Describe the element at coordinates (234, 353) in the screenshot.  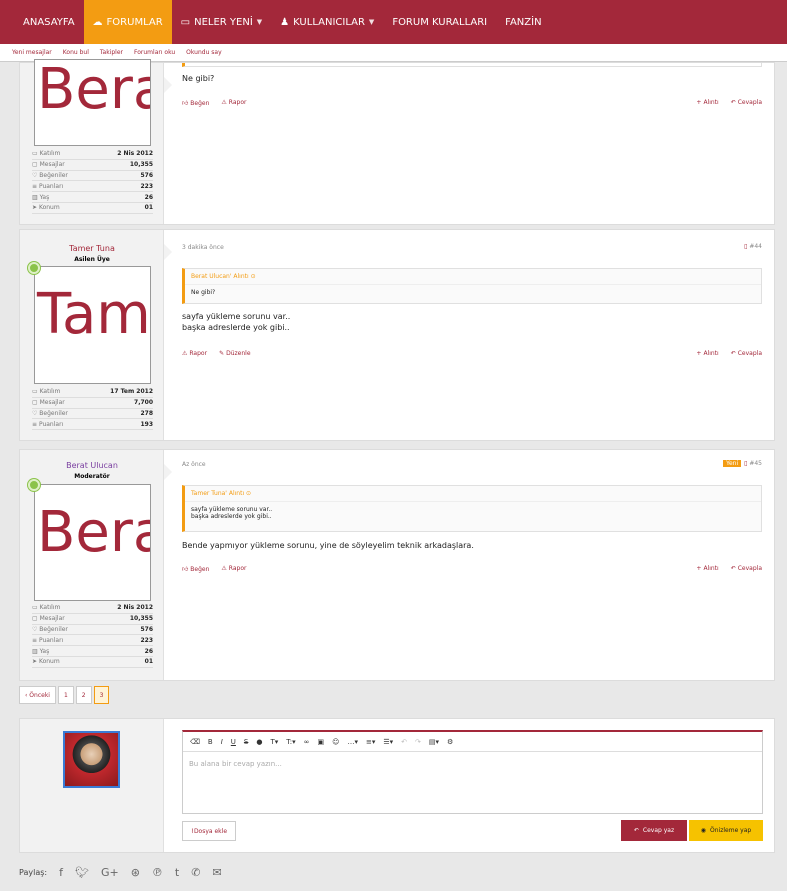
I see `edit-button: ✎ Düzenle` at that location.